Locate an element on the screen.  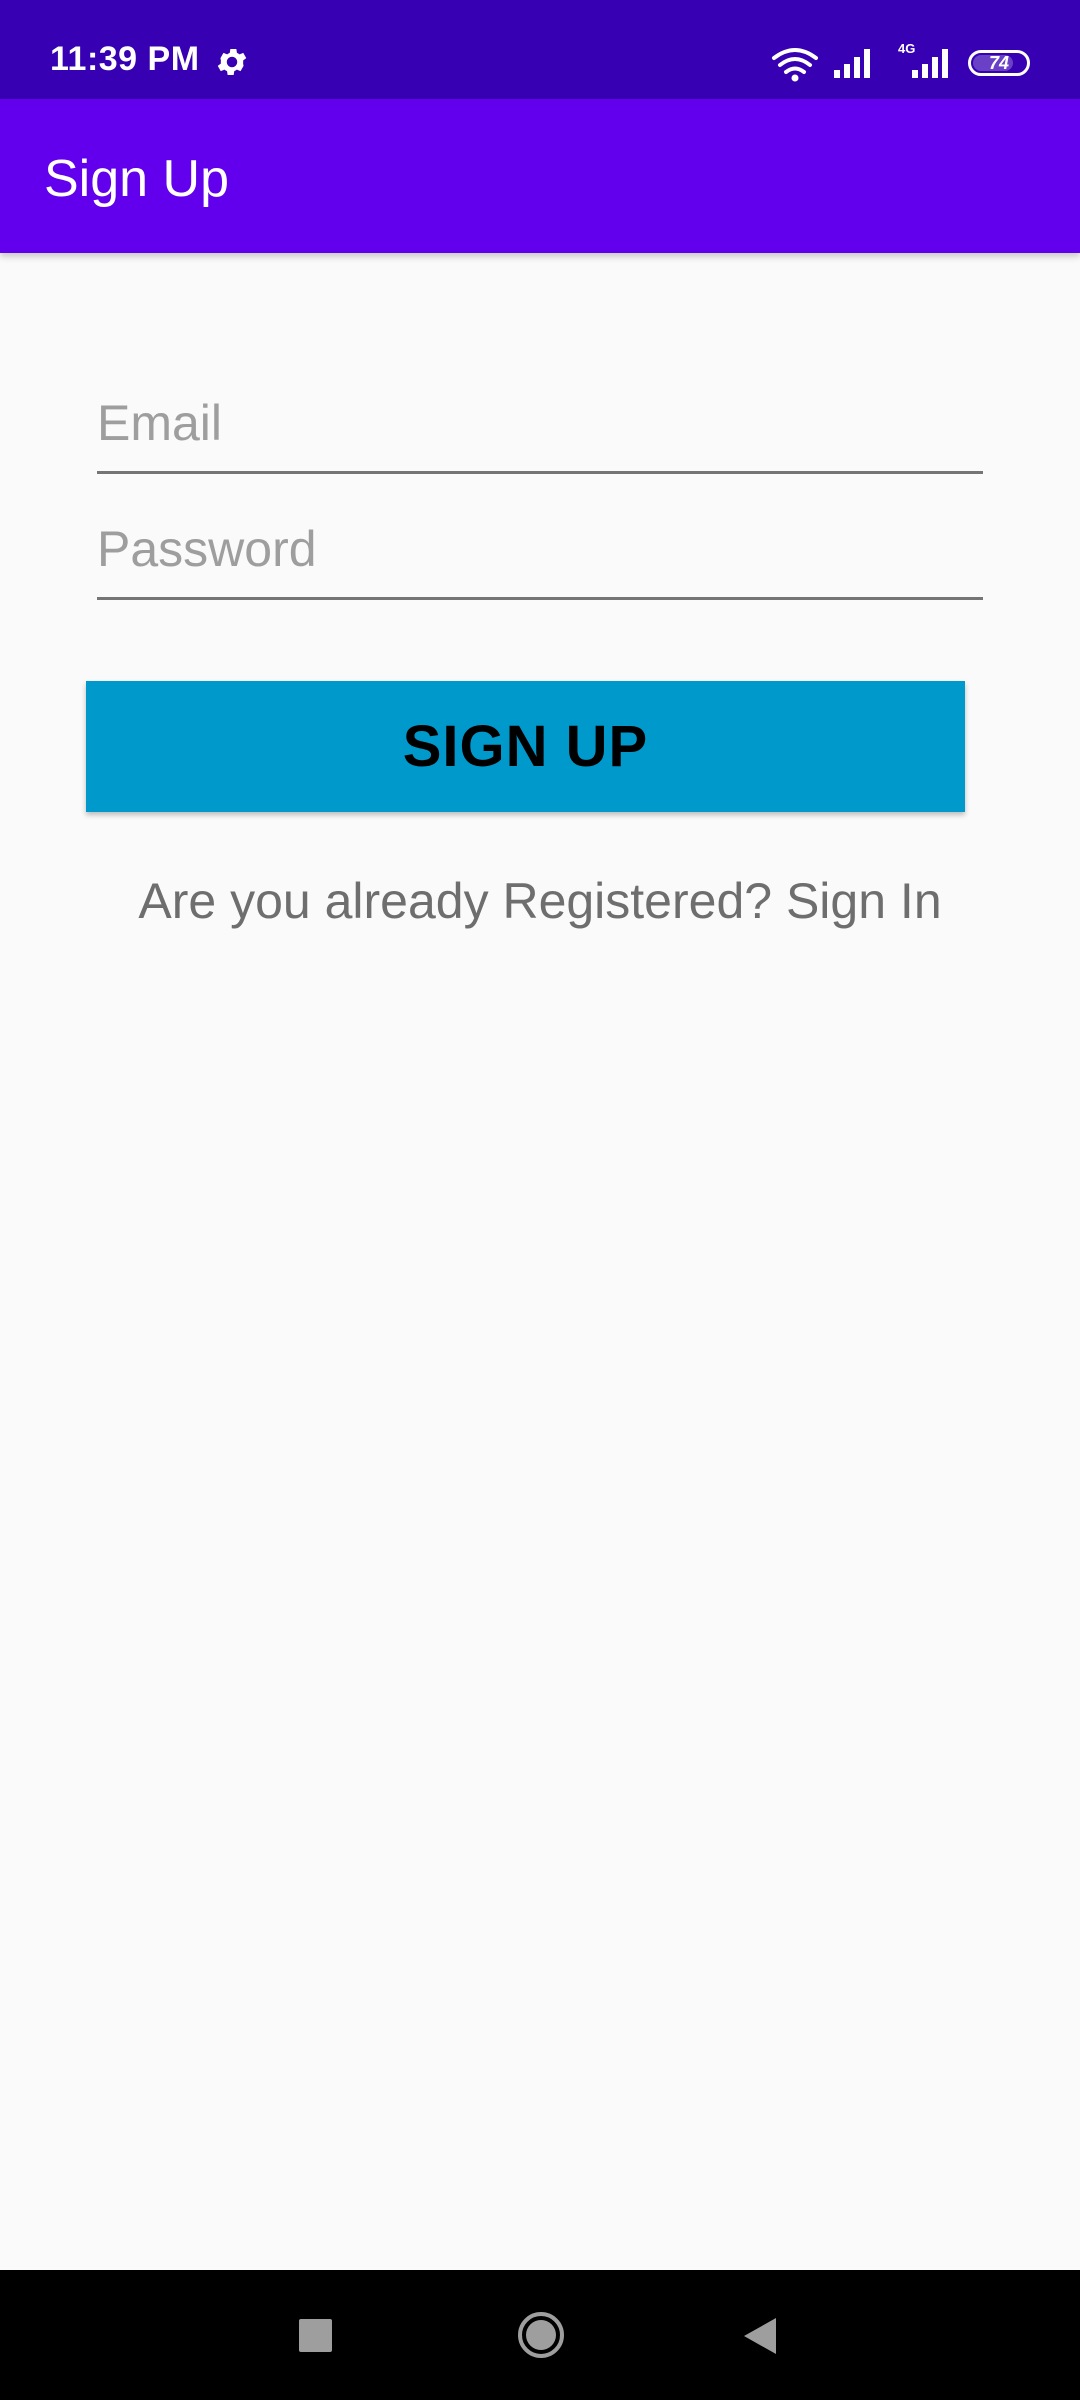
home-icon is located at coordinates (541, 2335).